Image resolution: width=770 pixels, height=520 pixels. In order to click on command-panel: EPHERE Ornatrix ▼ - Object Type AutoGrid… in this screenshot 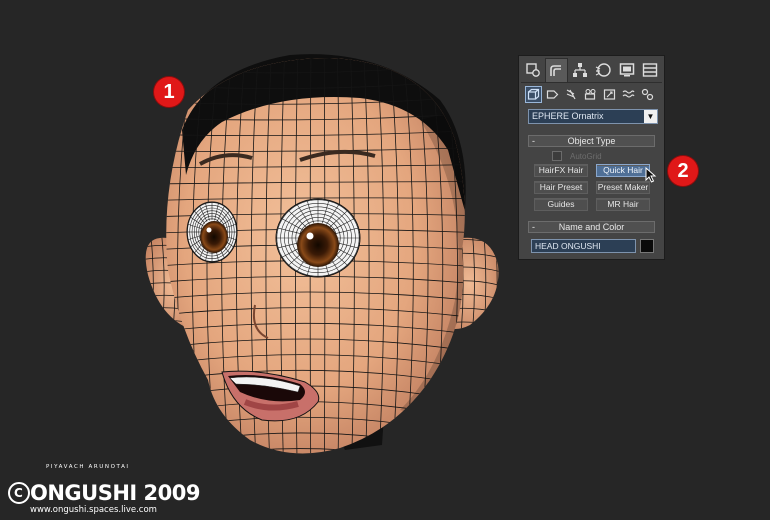, I will do `click(591, 157)`.